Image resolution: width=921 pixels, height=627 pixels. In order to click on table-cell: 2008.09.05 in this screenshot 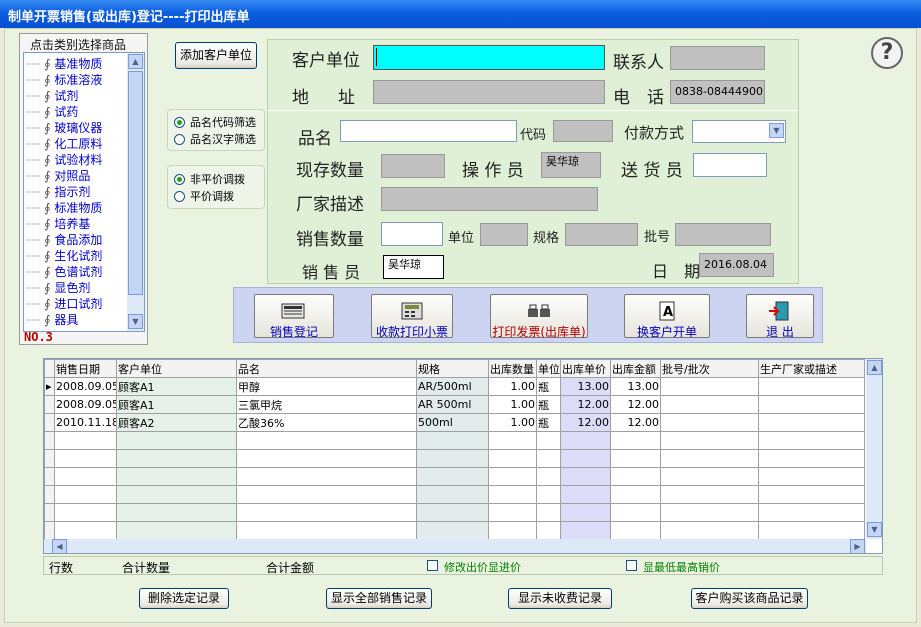, I will do `click(85, 386)`.